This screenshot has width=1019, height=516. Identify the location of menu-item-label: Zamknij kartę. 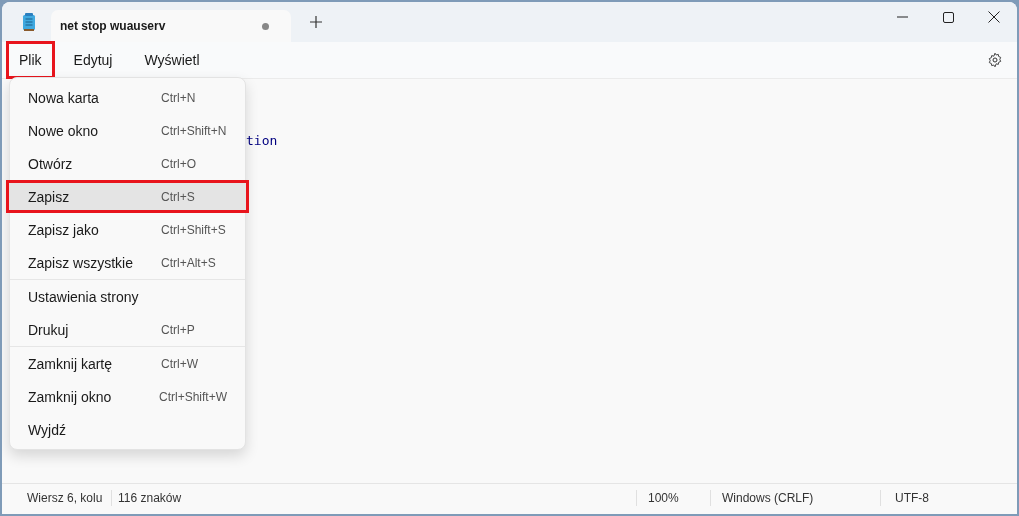
(71, 363).